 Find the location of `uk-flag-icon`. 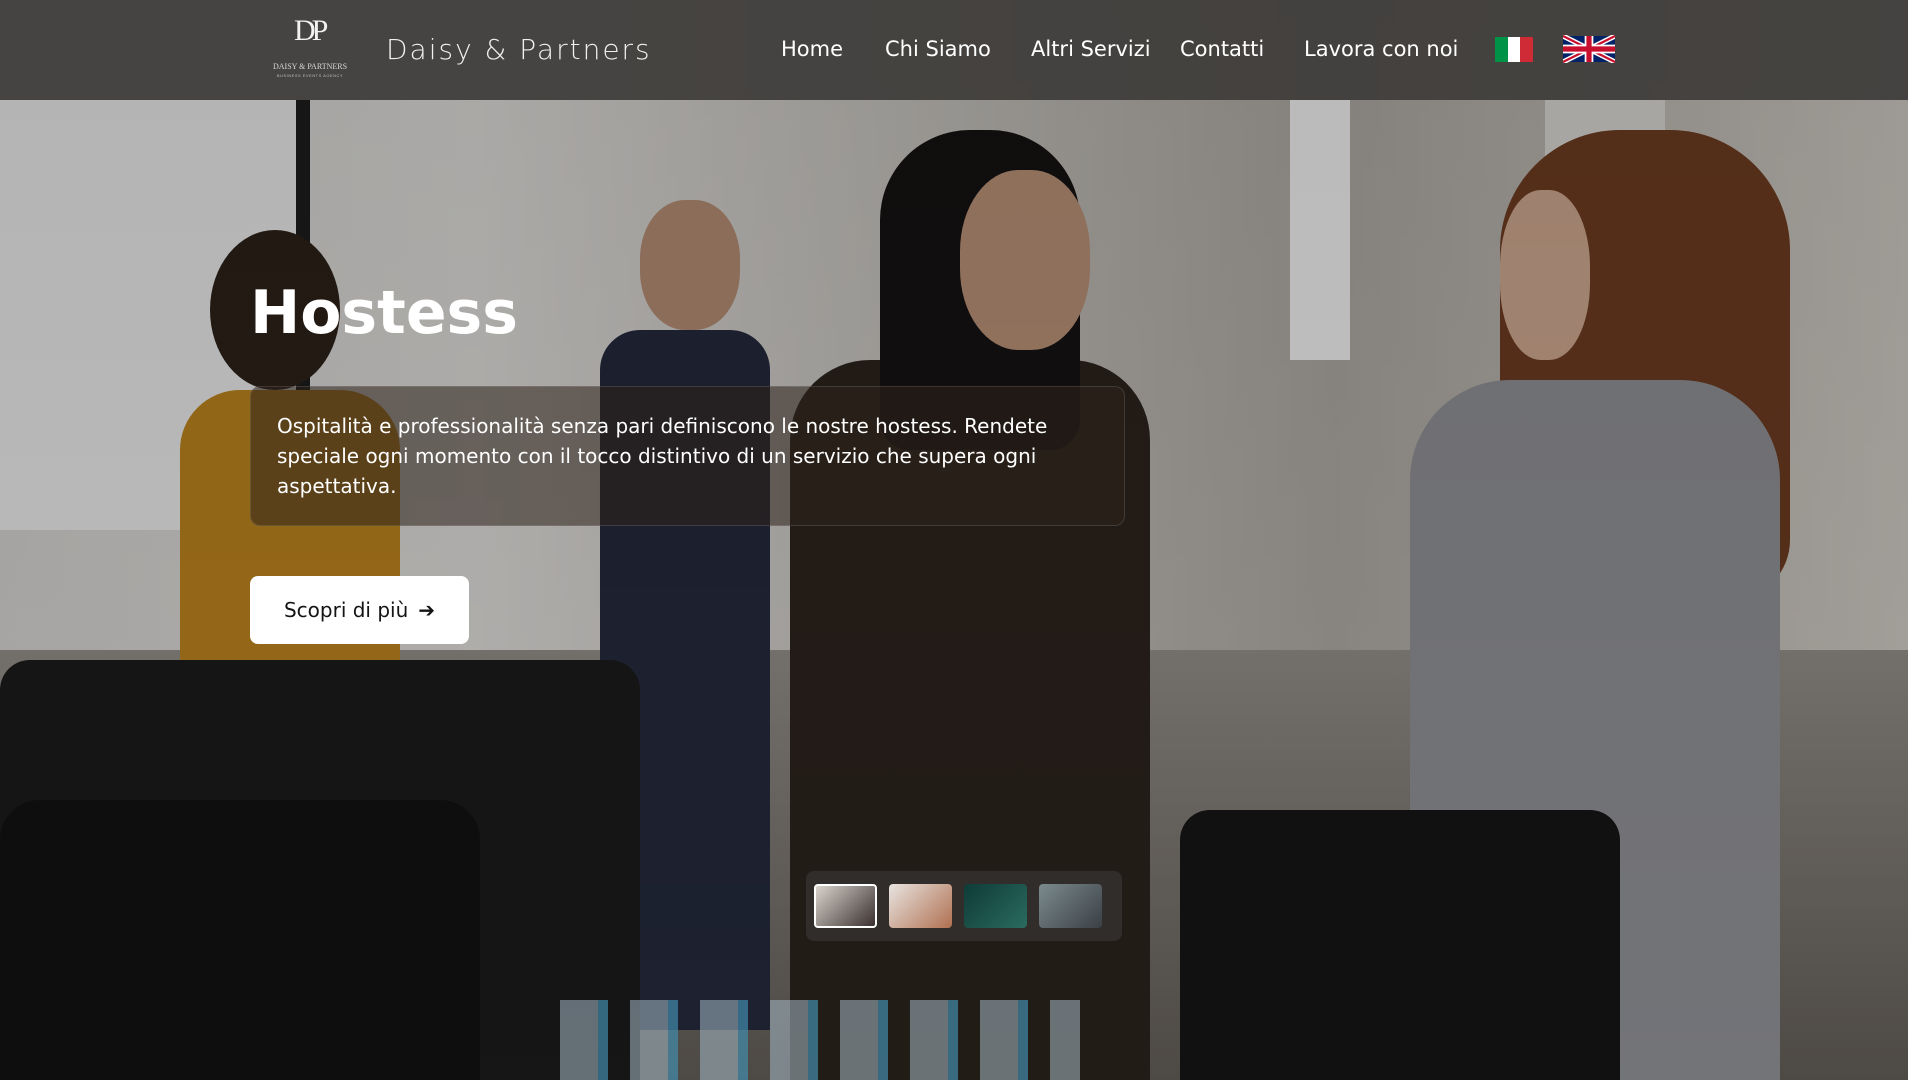

uk-flag-icon is located at coordinates (1589, 49).